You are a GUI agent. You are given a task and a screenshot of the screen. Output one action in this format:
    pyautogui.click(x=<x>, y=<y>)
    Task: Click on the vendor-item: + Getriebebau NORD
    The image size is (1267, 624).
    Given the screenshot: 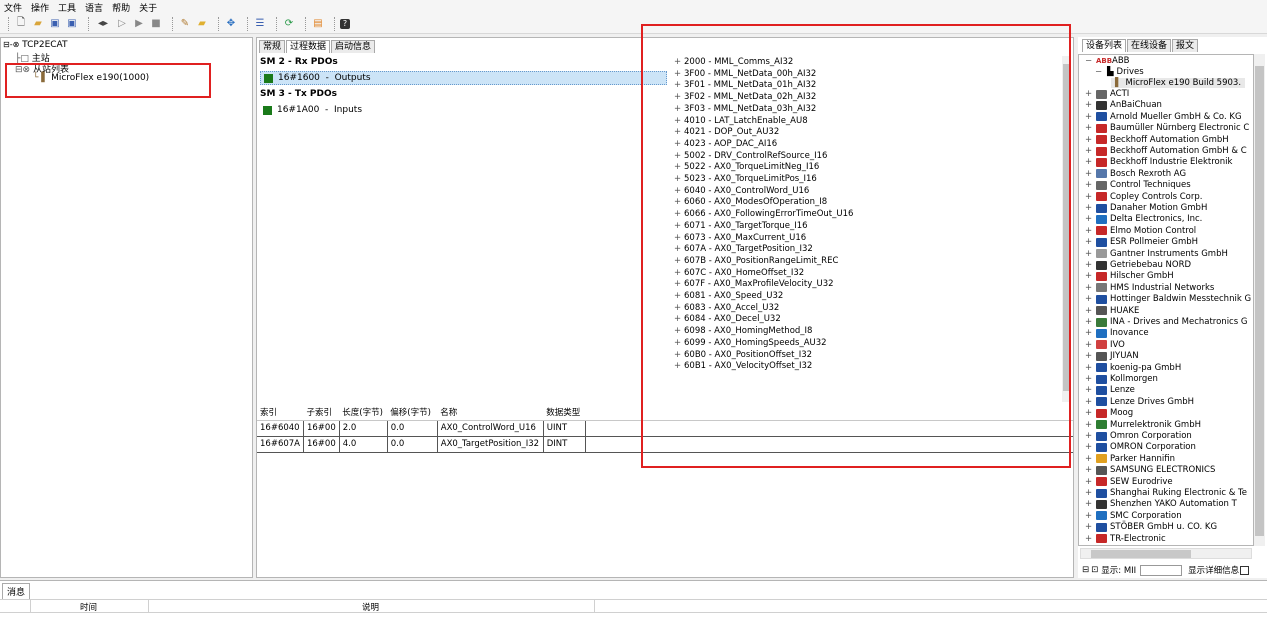 What is the action you would take?
    pyautogui.click(x=1138, y=265)
    